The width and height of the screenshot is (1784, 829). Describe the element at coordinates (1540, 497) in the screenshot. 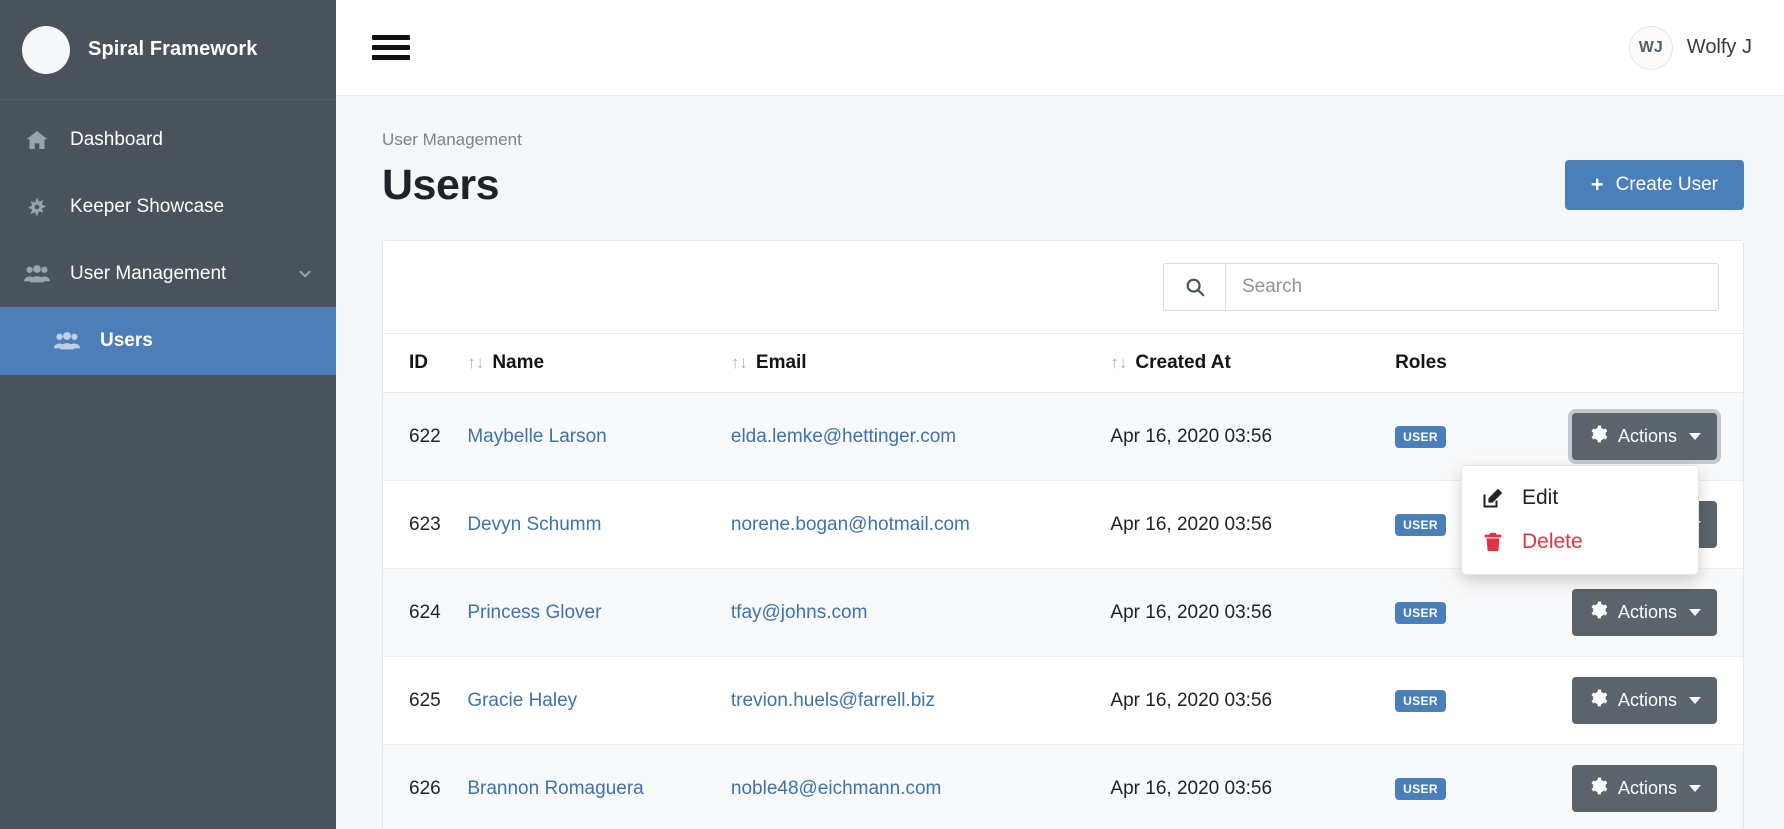

I see `dropdown-item-label: Edit` at that location.